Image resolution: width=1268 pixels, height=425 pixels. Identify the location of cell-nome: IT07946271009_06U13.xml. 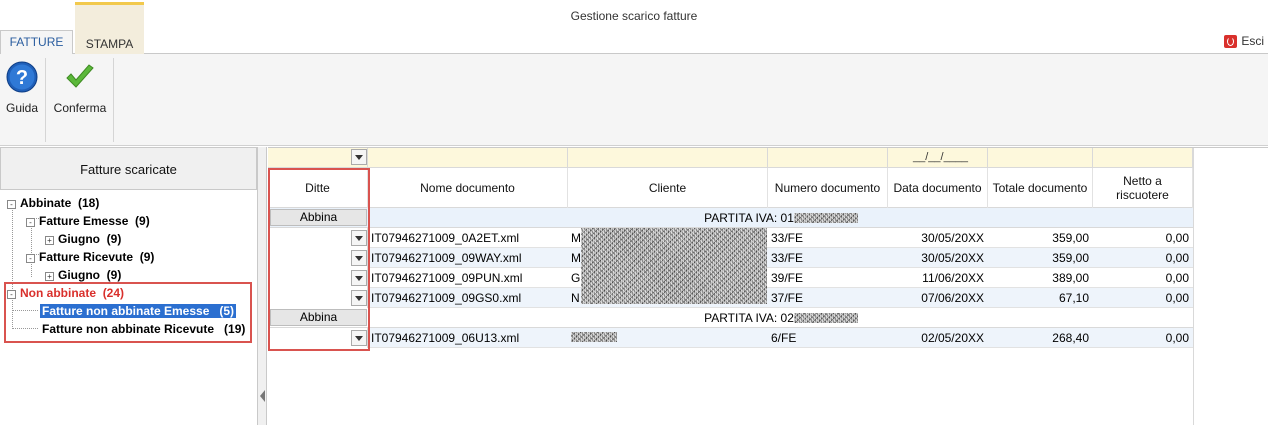
(445, 338).